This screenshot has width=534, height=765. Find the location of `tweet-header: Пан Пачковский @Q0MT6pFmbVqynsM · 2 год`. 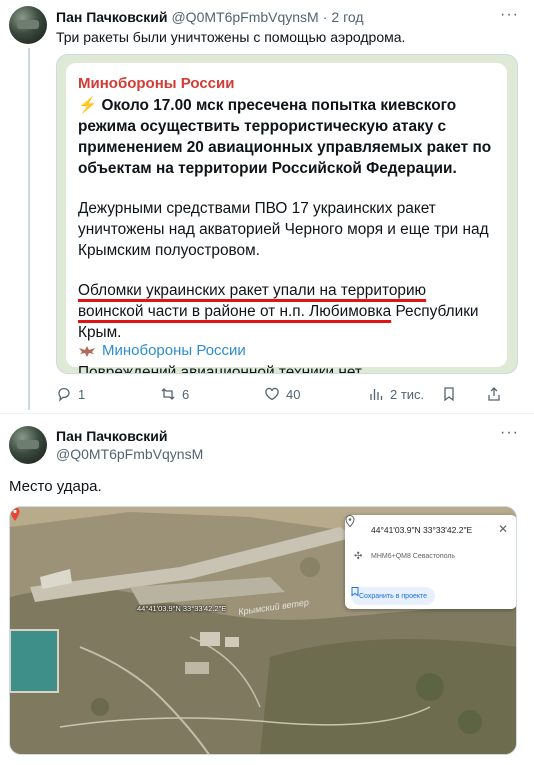

tweet-header: Пан Пачковский @Q0MT6pFmbVqynsM · 2 год is located at coordinates (210, 17).